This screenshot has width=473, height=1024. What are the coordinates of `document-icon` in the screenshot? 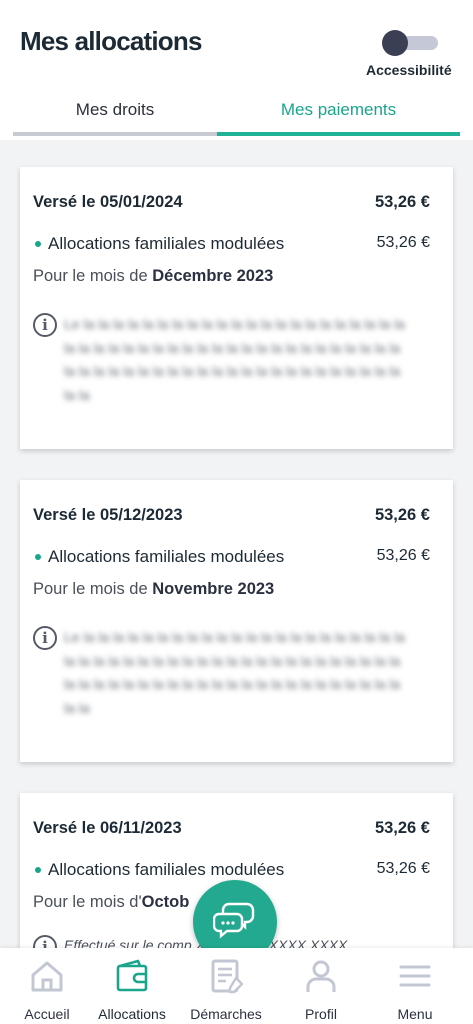 It's located at (227, 976).